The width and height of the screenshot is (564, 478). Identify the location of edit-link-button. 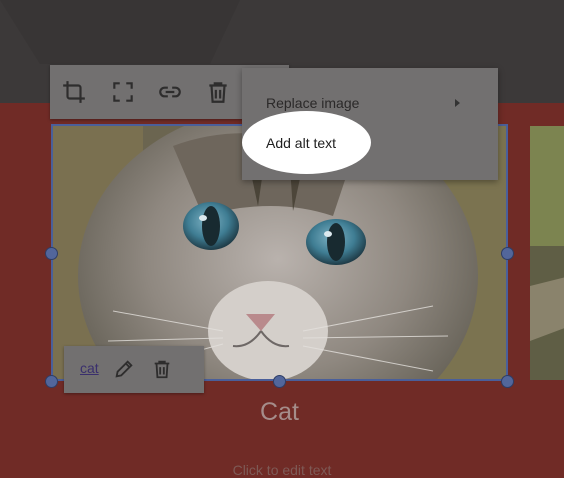
(124, 369).